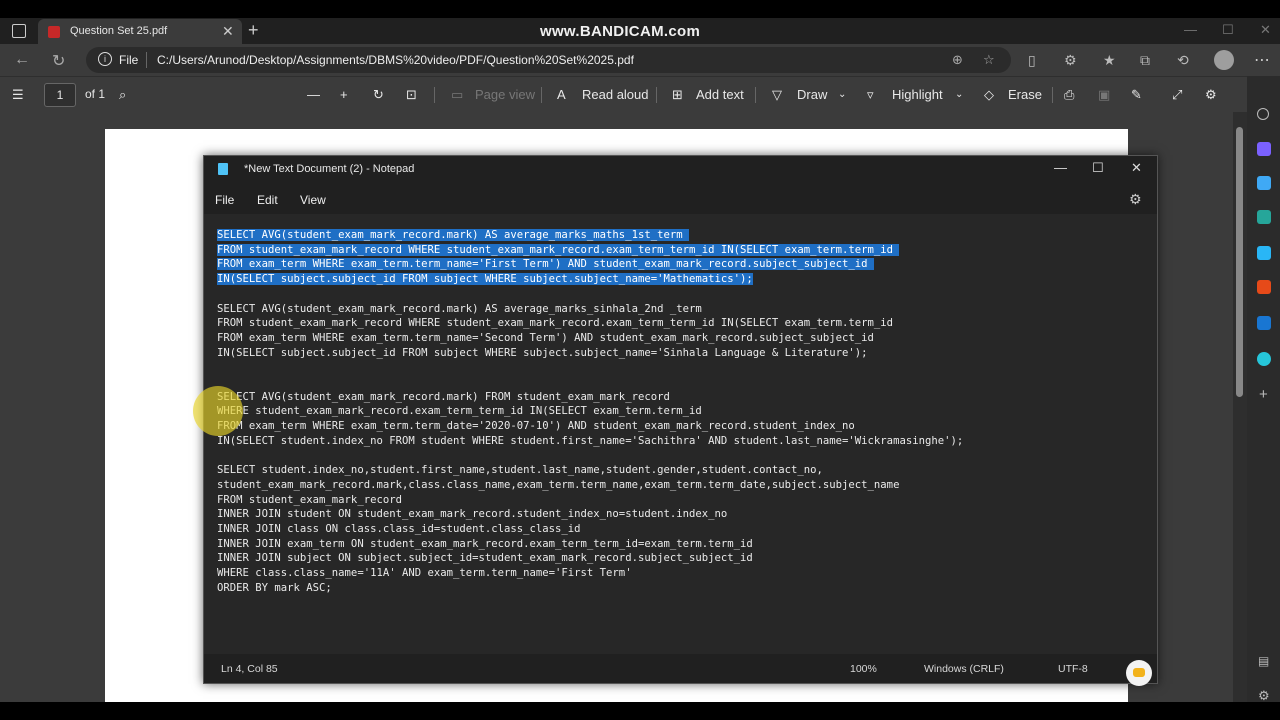  Describe the element at coordinates (119, 31) in the screenshot. I see `tab-title: Question Set 25.pdf` at that location.